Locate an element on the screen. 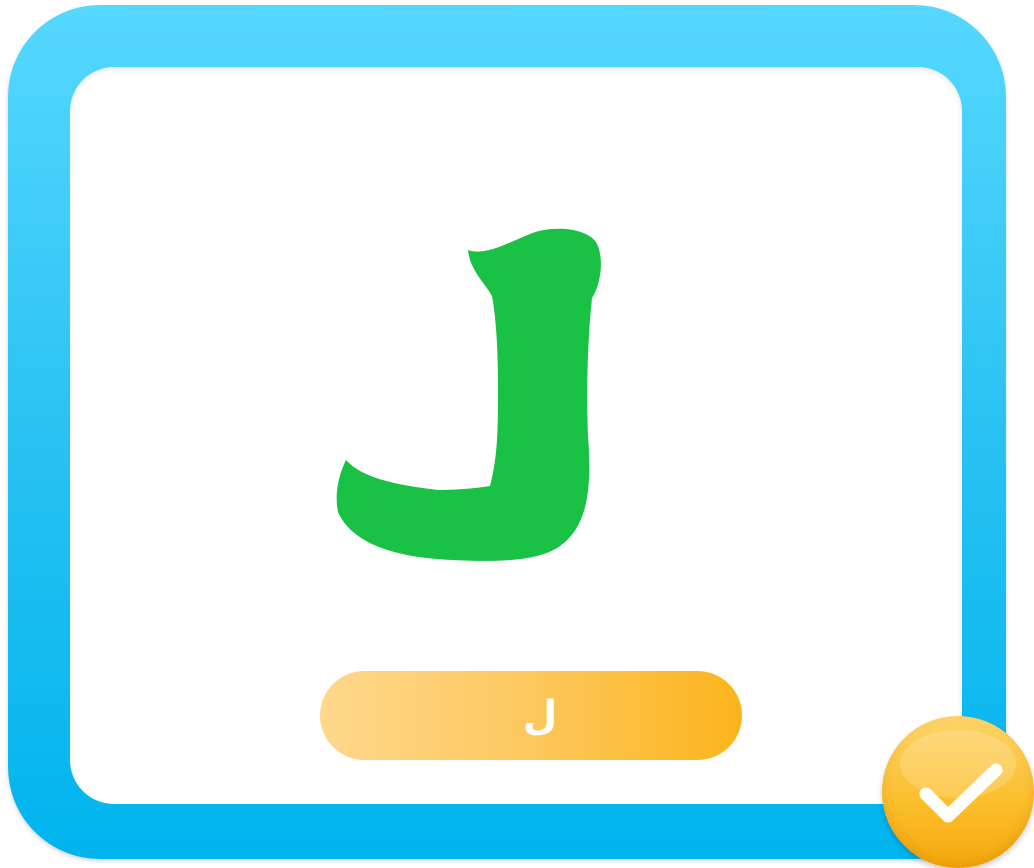 This screenshot has width=1034, height=868. arabic-letter-lam-glyph is located at coordinates (468, 394).